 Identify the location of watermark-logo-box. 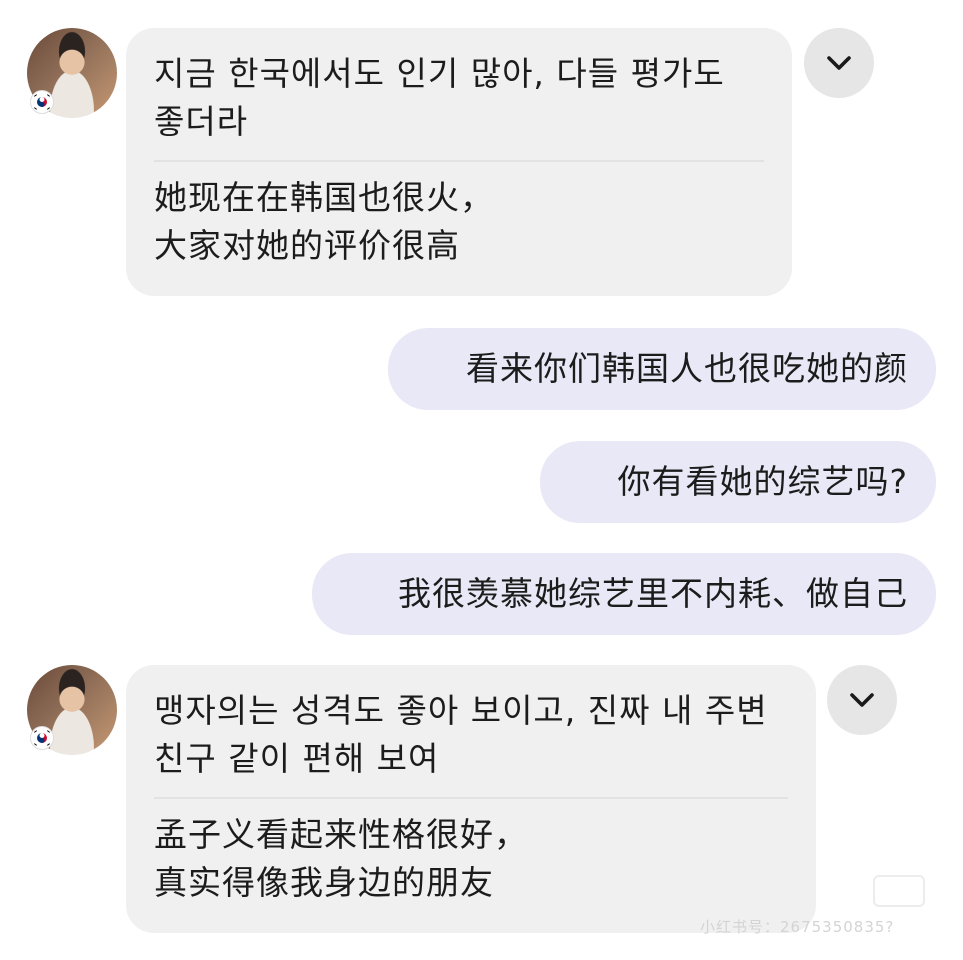
(899, 891).